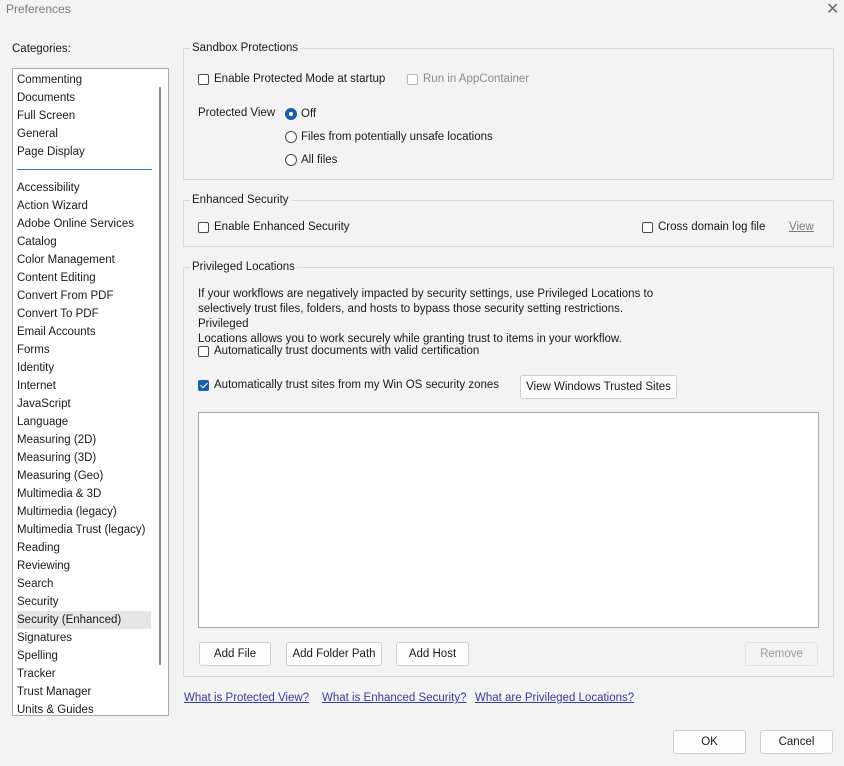 This screenshot has height=766, width=844. Describe the element at coordinates (84, 242) in the screenshot. I see `category-item: Catalog` at that location.